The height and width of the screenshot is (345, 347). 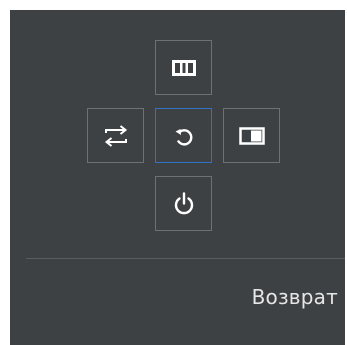 I want to click on power-key, so click(x=183, y=203).